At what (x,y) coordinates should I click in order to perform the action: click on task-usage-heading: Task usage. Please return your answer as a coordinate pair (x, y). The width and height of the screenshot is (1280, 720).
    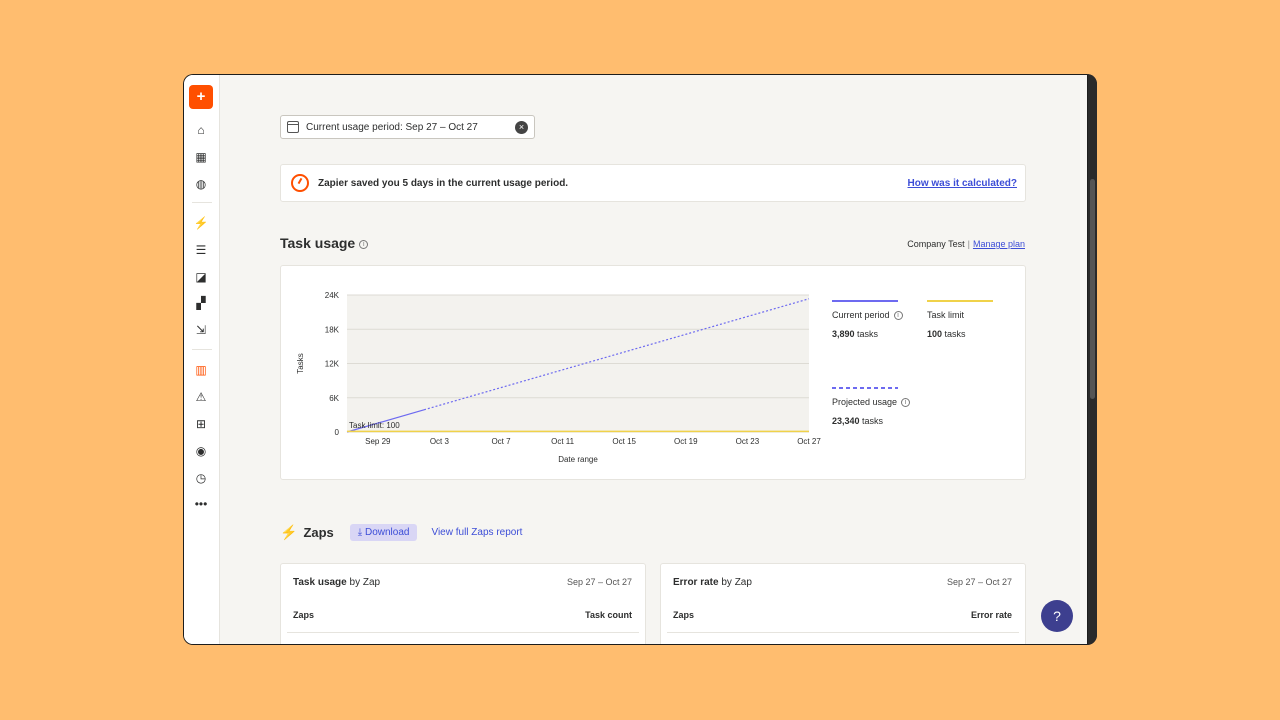
    Looking at the image, I should click on (318, 243).